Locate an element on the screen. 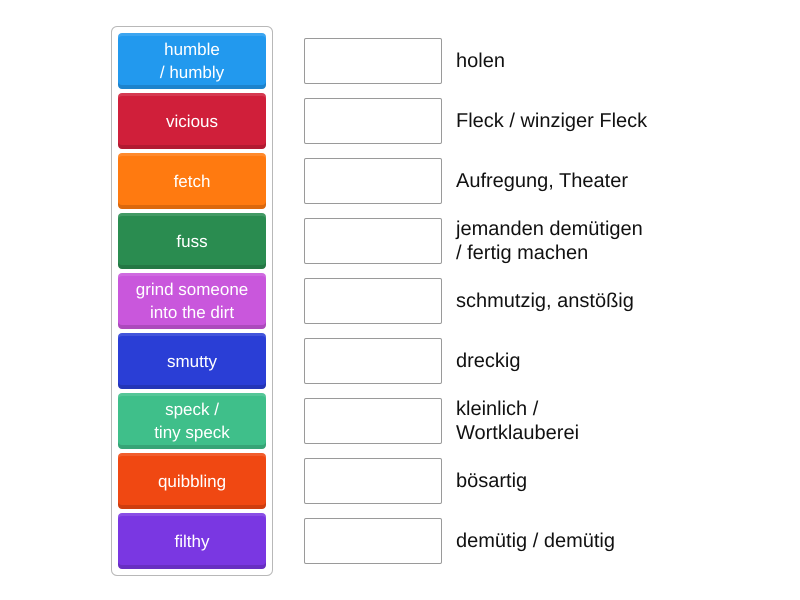 The width and height of the screenshot is (800, 600). word-tile: smutty is located at coordinates (192, 361).